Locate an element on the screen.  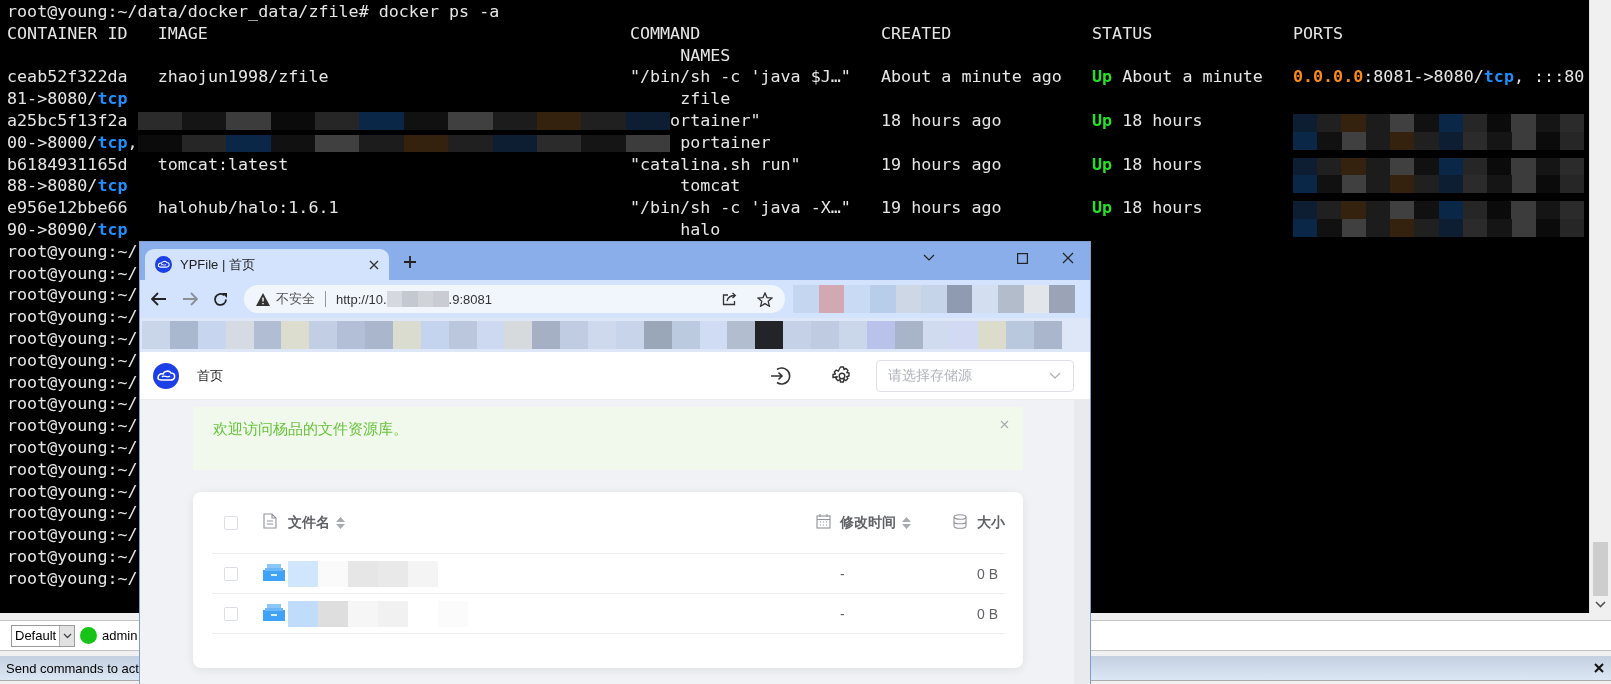
command-text: "/bin/sh -c 'java $J…" is located at coordinates (740, 77).